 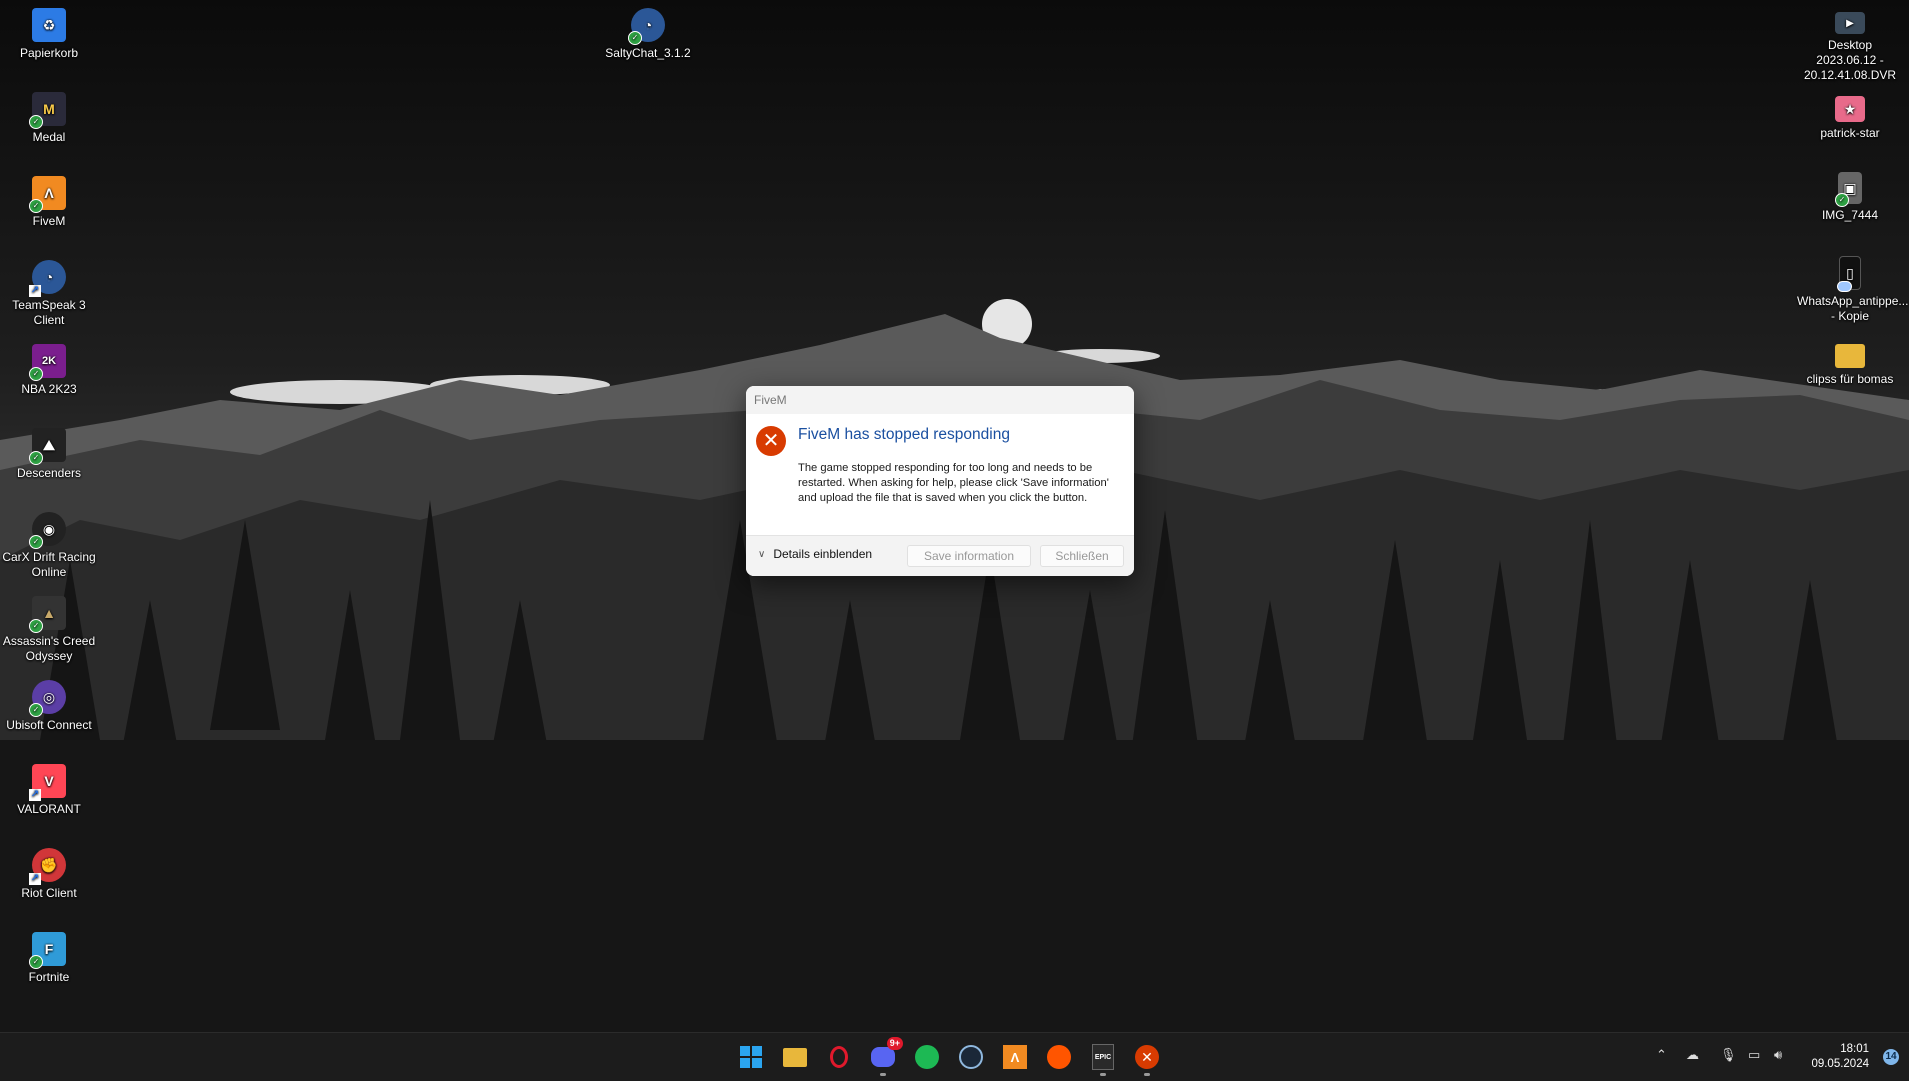 I want to click on desktop-icon-descenders: ⛰ ✓ Descenders, so click(x=49, y=454).